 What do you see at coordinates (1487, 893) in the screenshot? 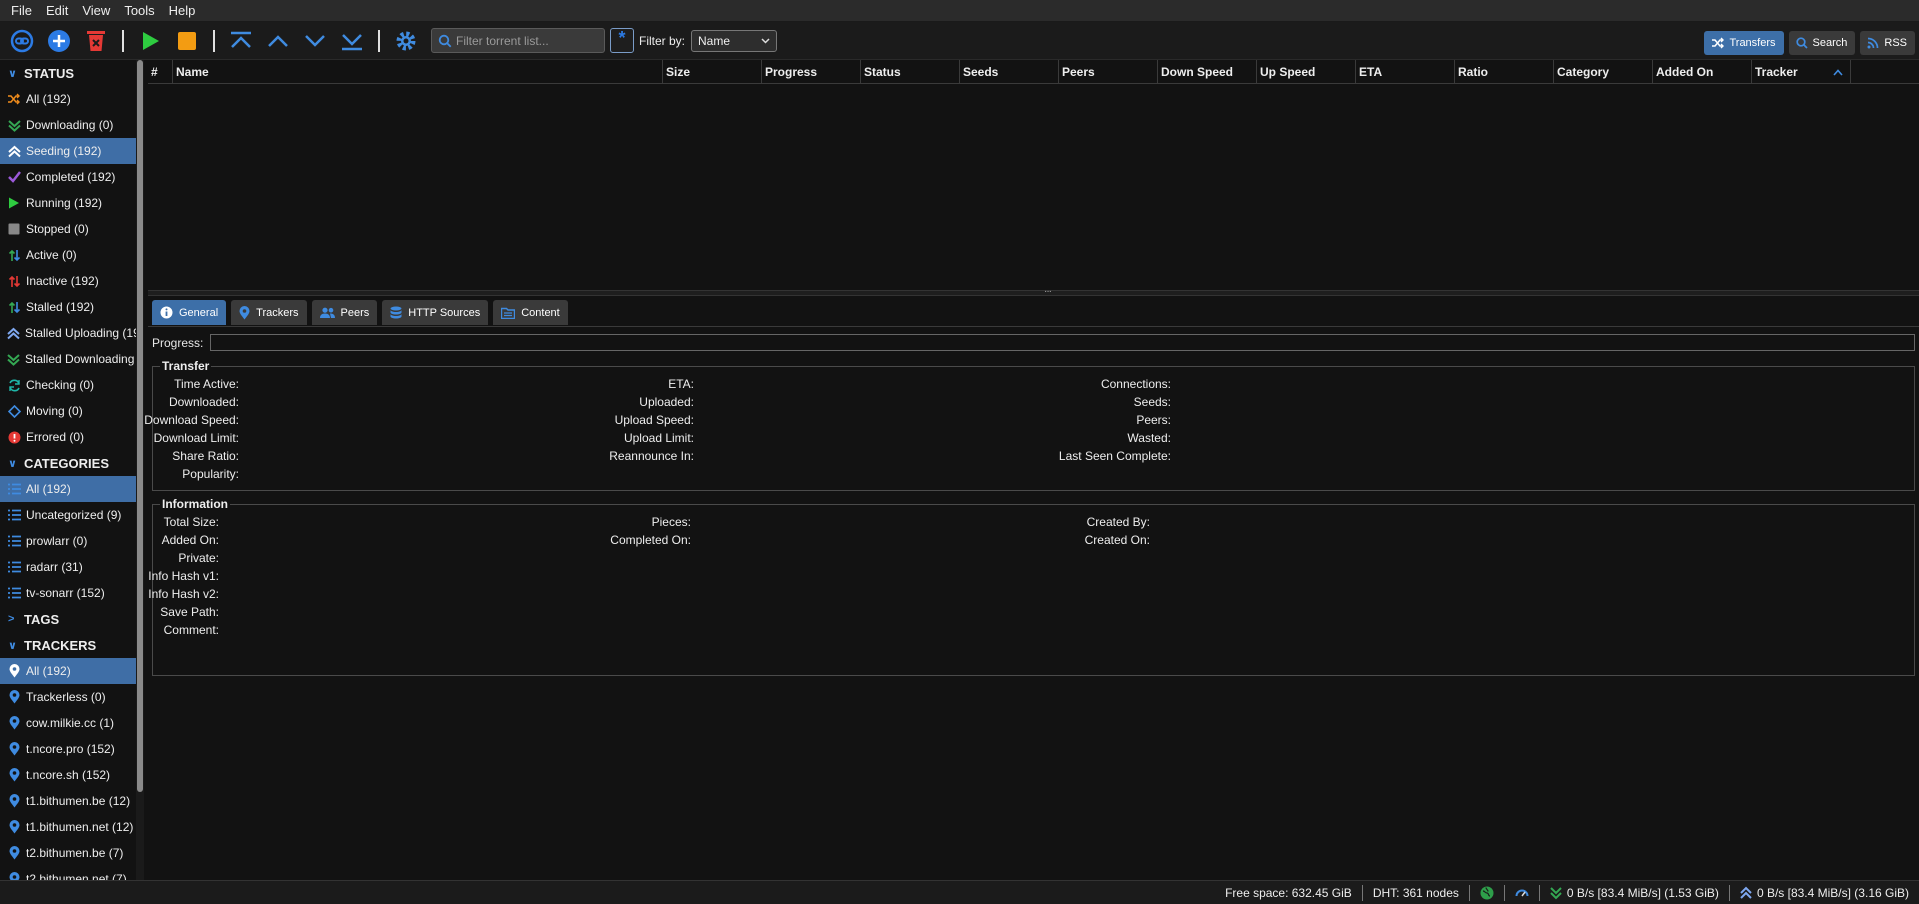
I see `connection-status` at bounding box center [1487, 893].